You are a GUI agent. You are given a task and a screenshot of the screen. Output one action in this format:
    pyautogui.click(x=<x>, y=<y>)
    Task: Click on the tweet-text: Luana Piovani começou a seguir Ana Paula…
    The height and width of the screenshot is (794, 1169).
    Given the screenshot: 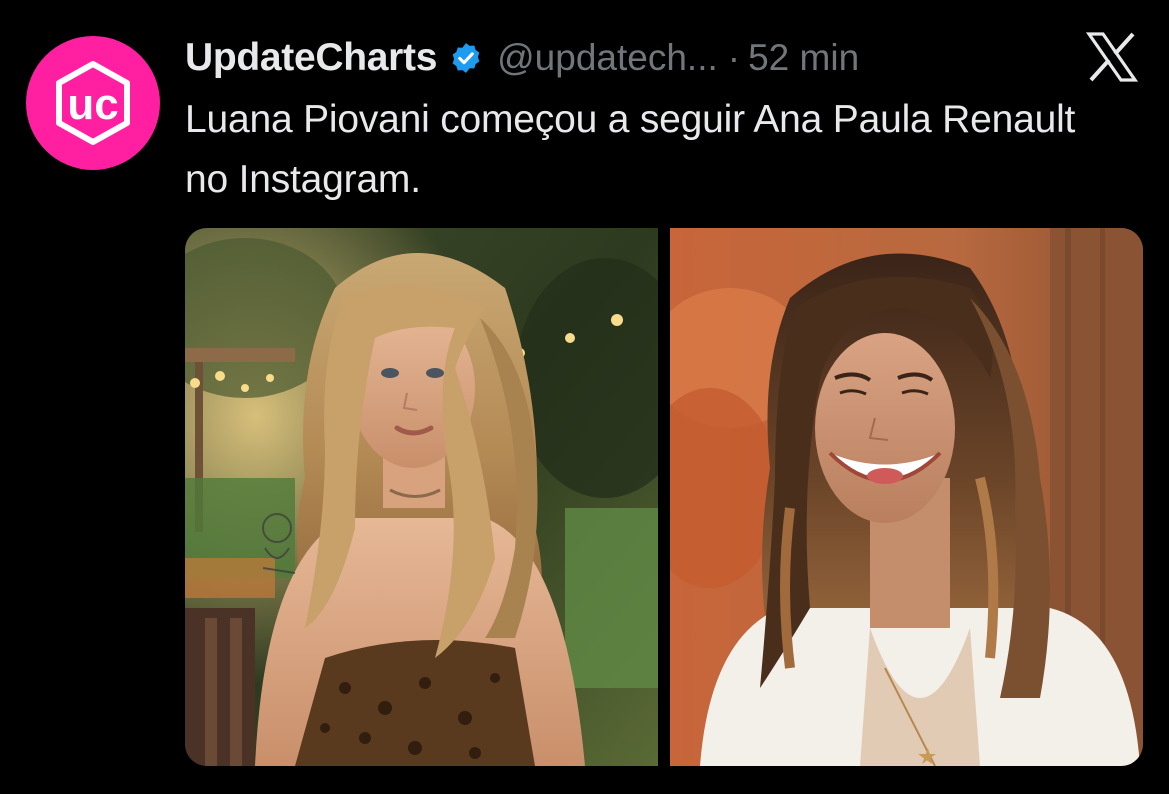 What is the action you would take?
    pyautogui.click(x=630, y=149)
    